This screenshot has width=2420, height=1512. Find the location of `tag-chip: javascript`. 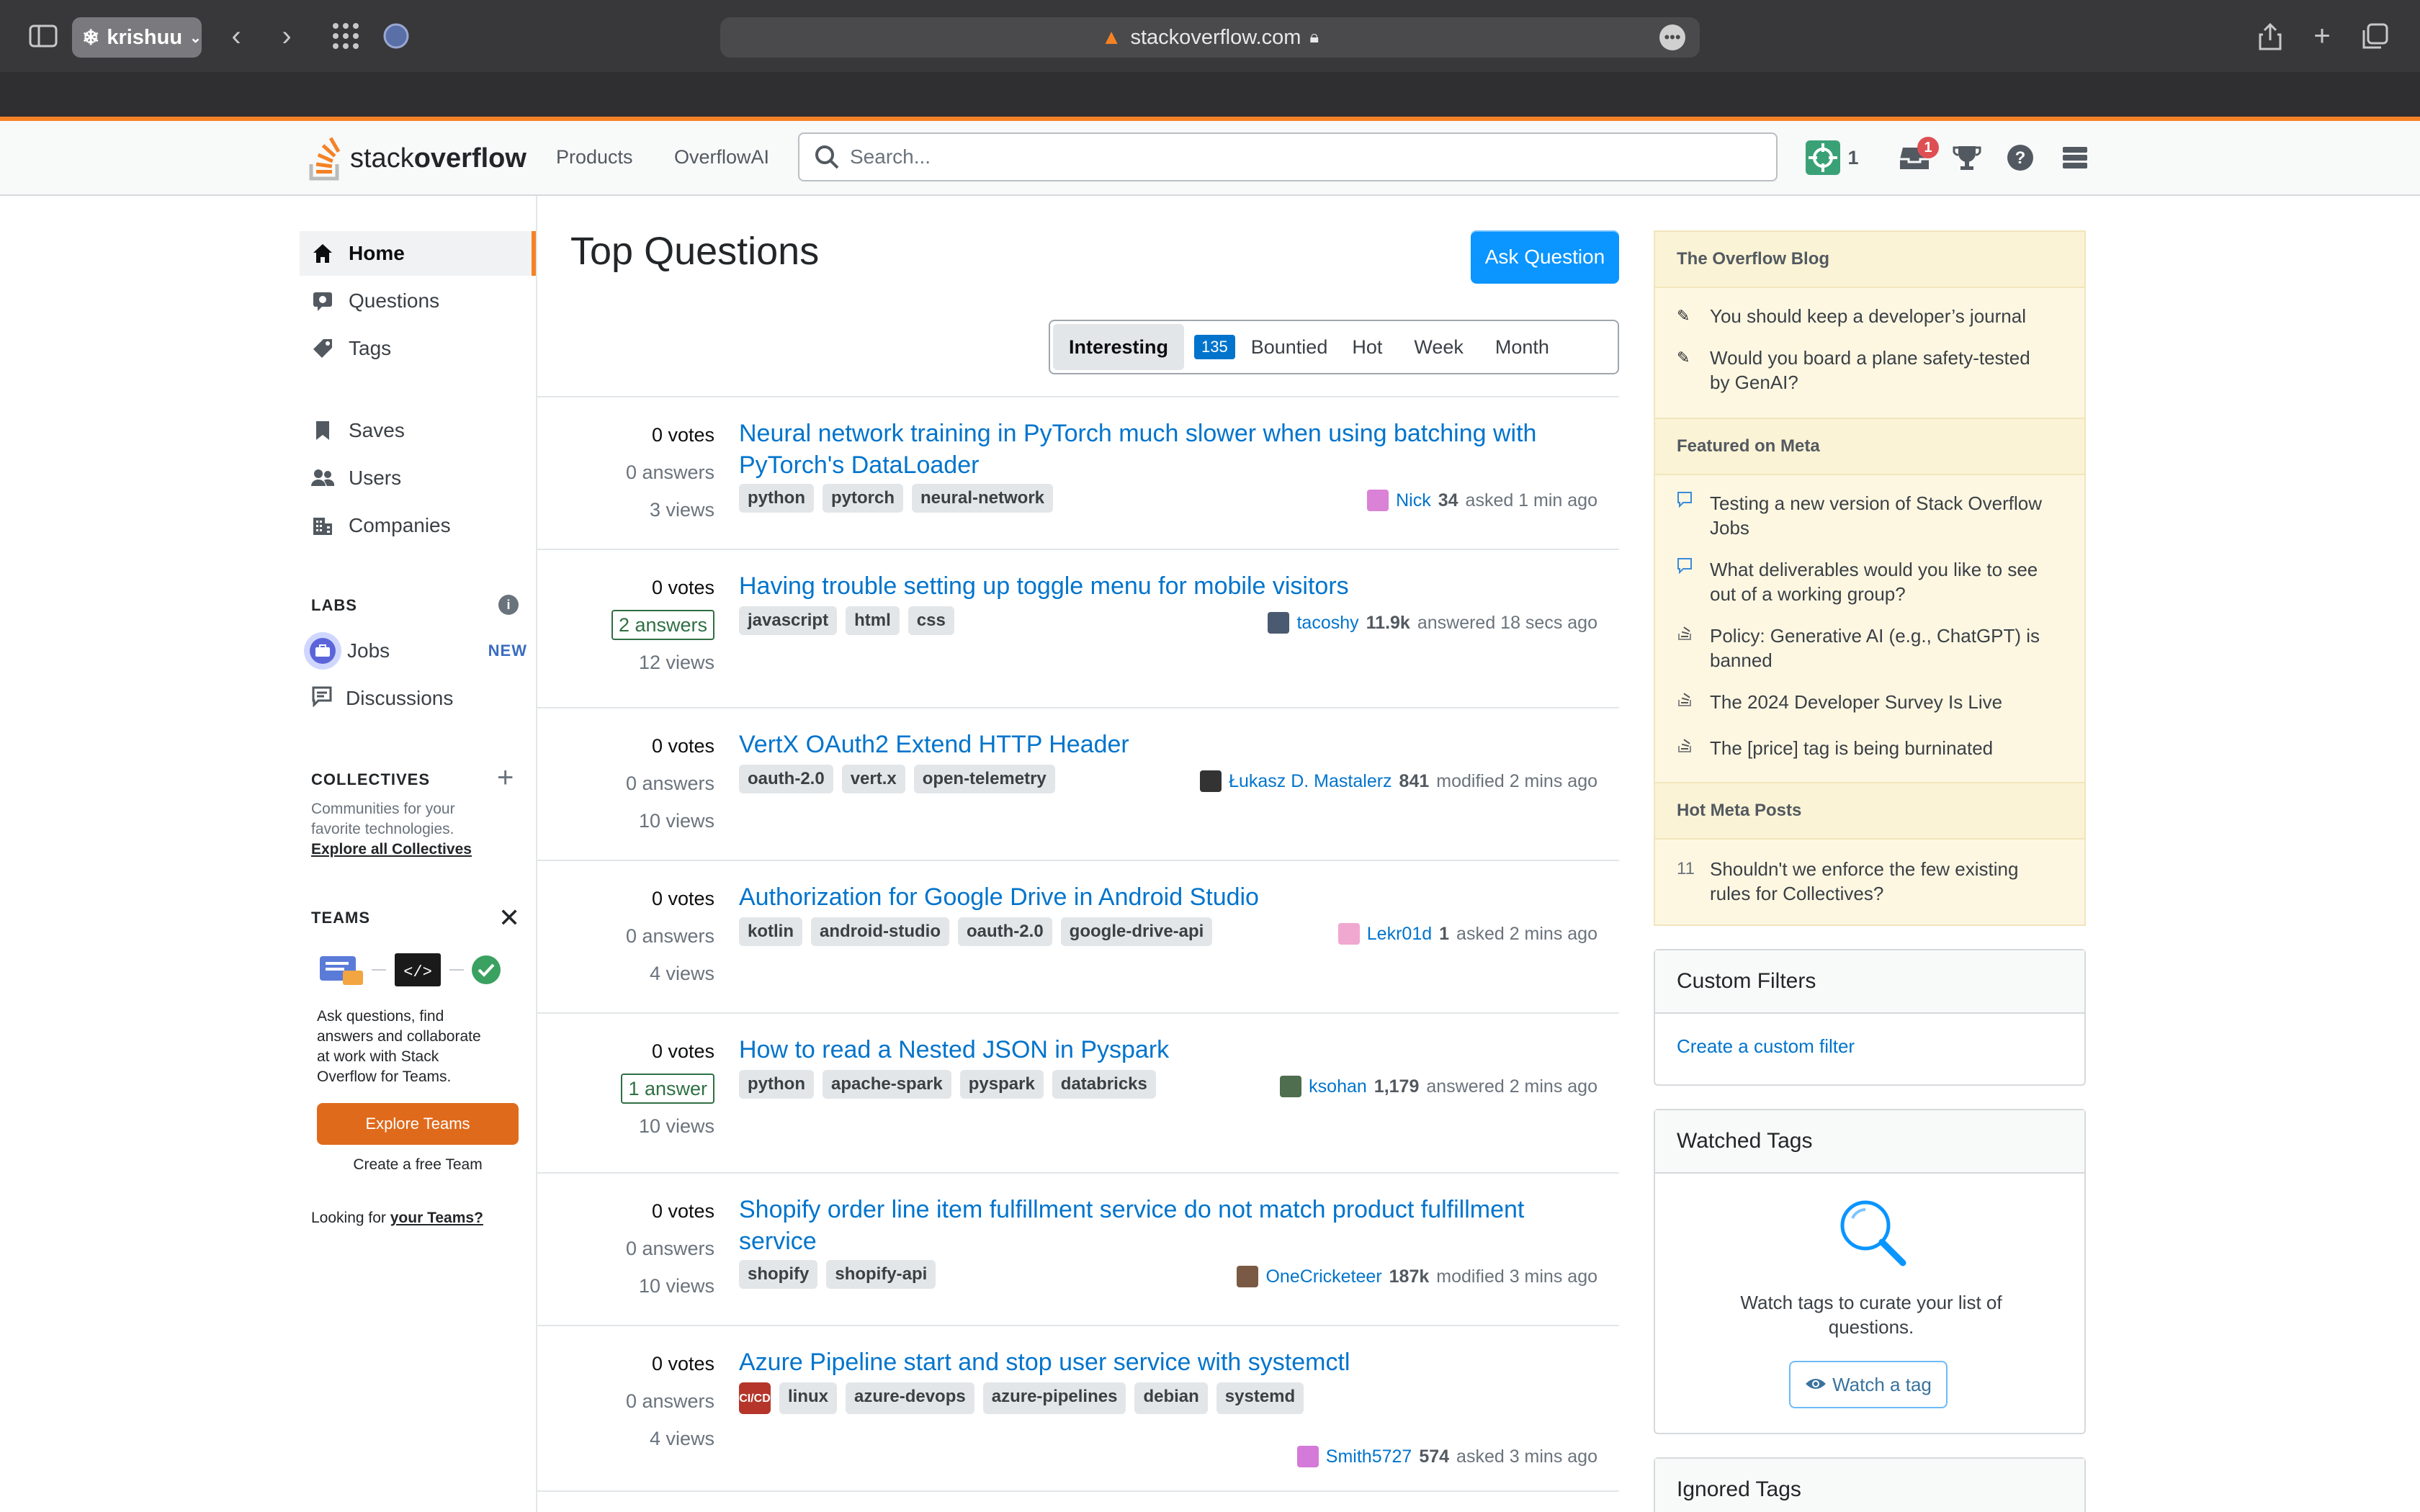

tag-chip: javascript is located at coordinates (788, 620).